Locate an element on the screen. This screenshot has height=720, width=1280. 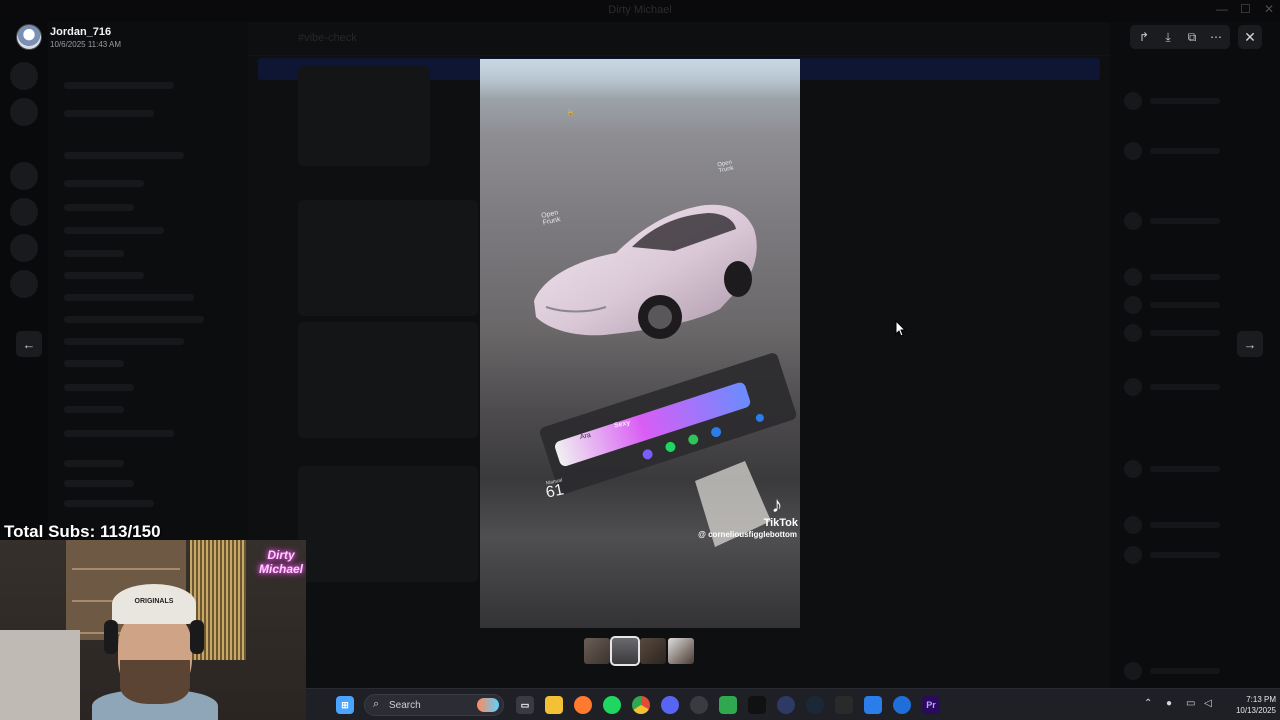
task-view-icon: ▭ is located at coordinates (525, 705).